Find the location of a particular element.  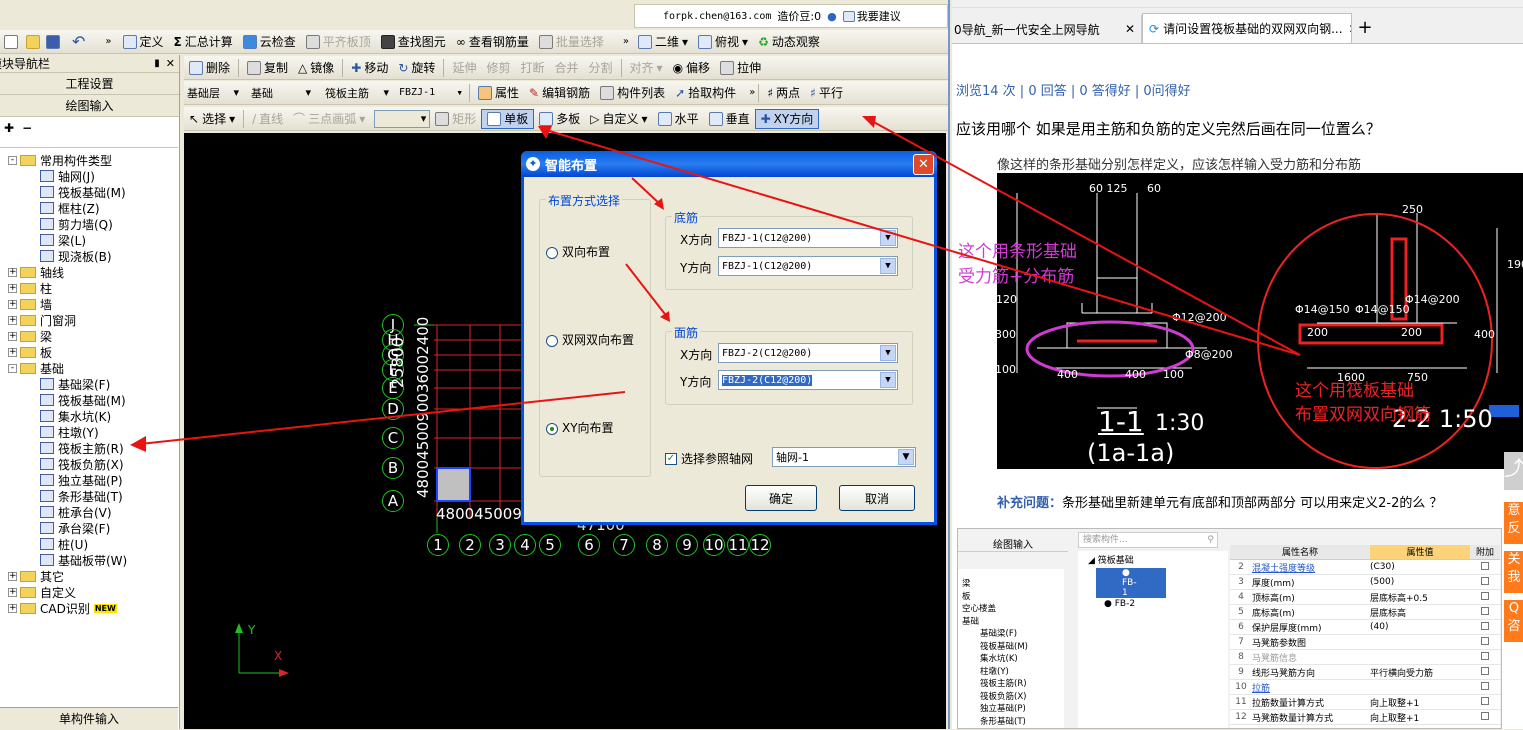

nav-tree-item: - 基础 is located at coordinates (36, 368).